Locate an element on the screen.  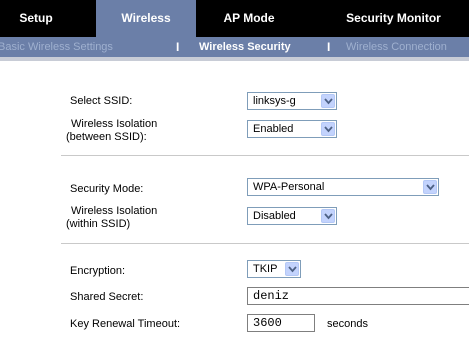
isolation-between-label: Wireless Isolation (between SSID): is located at coordinates (112, 131).